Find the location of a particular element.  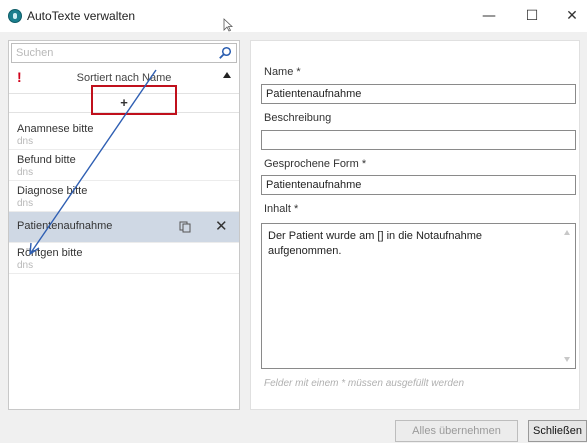

name-label: Name * is located at coordinates (282, 72).